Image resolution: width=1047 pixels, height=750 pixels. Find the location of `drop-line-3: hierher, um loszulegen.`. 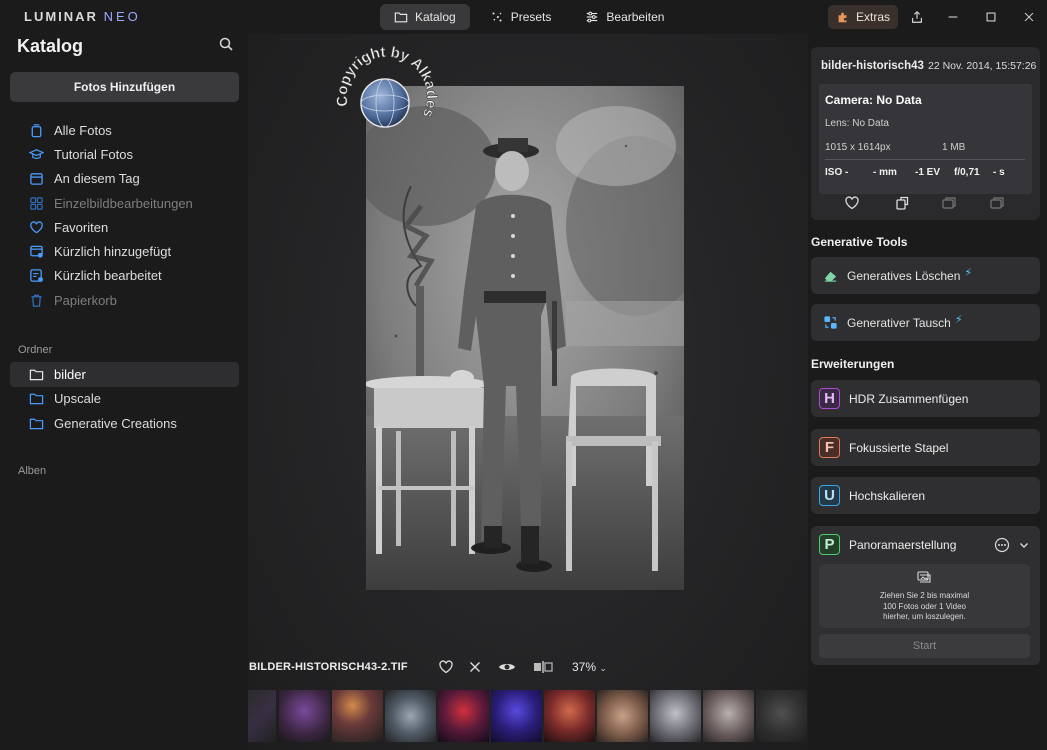

drop-line-3: hierher, um loszulegen. is located at coordinates (924, 616).